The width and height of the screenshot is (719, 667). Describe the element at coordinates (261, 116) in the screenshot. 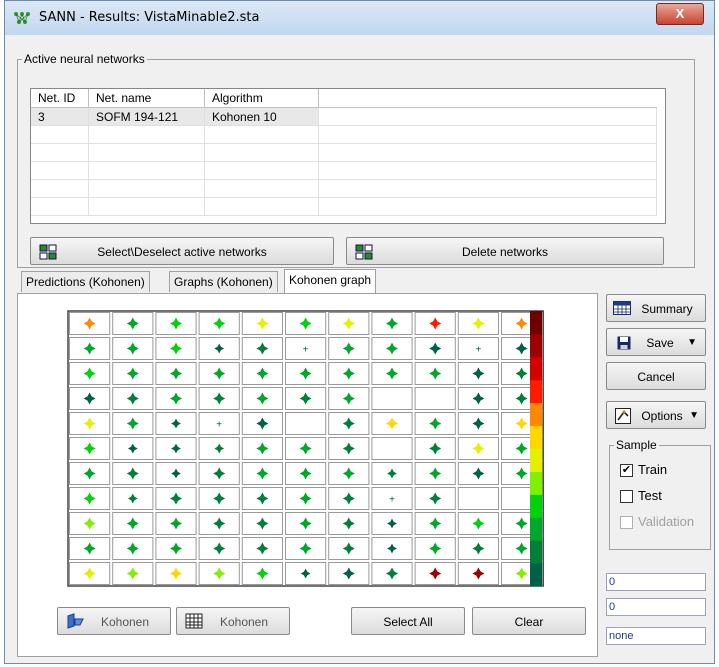

I see `cell-algorithm: Kohonen 10` at that location.